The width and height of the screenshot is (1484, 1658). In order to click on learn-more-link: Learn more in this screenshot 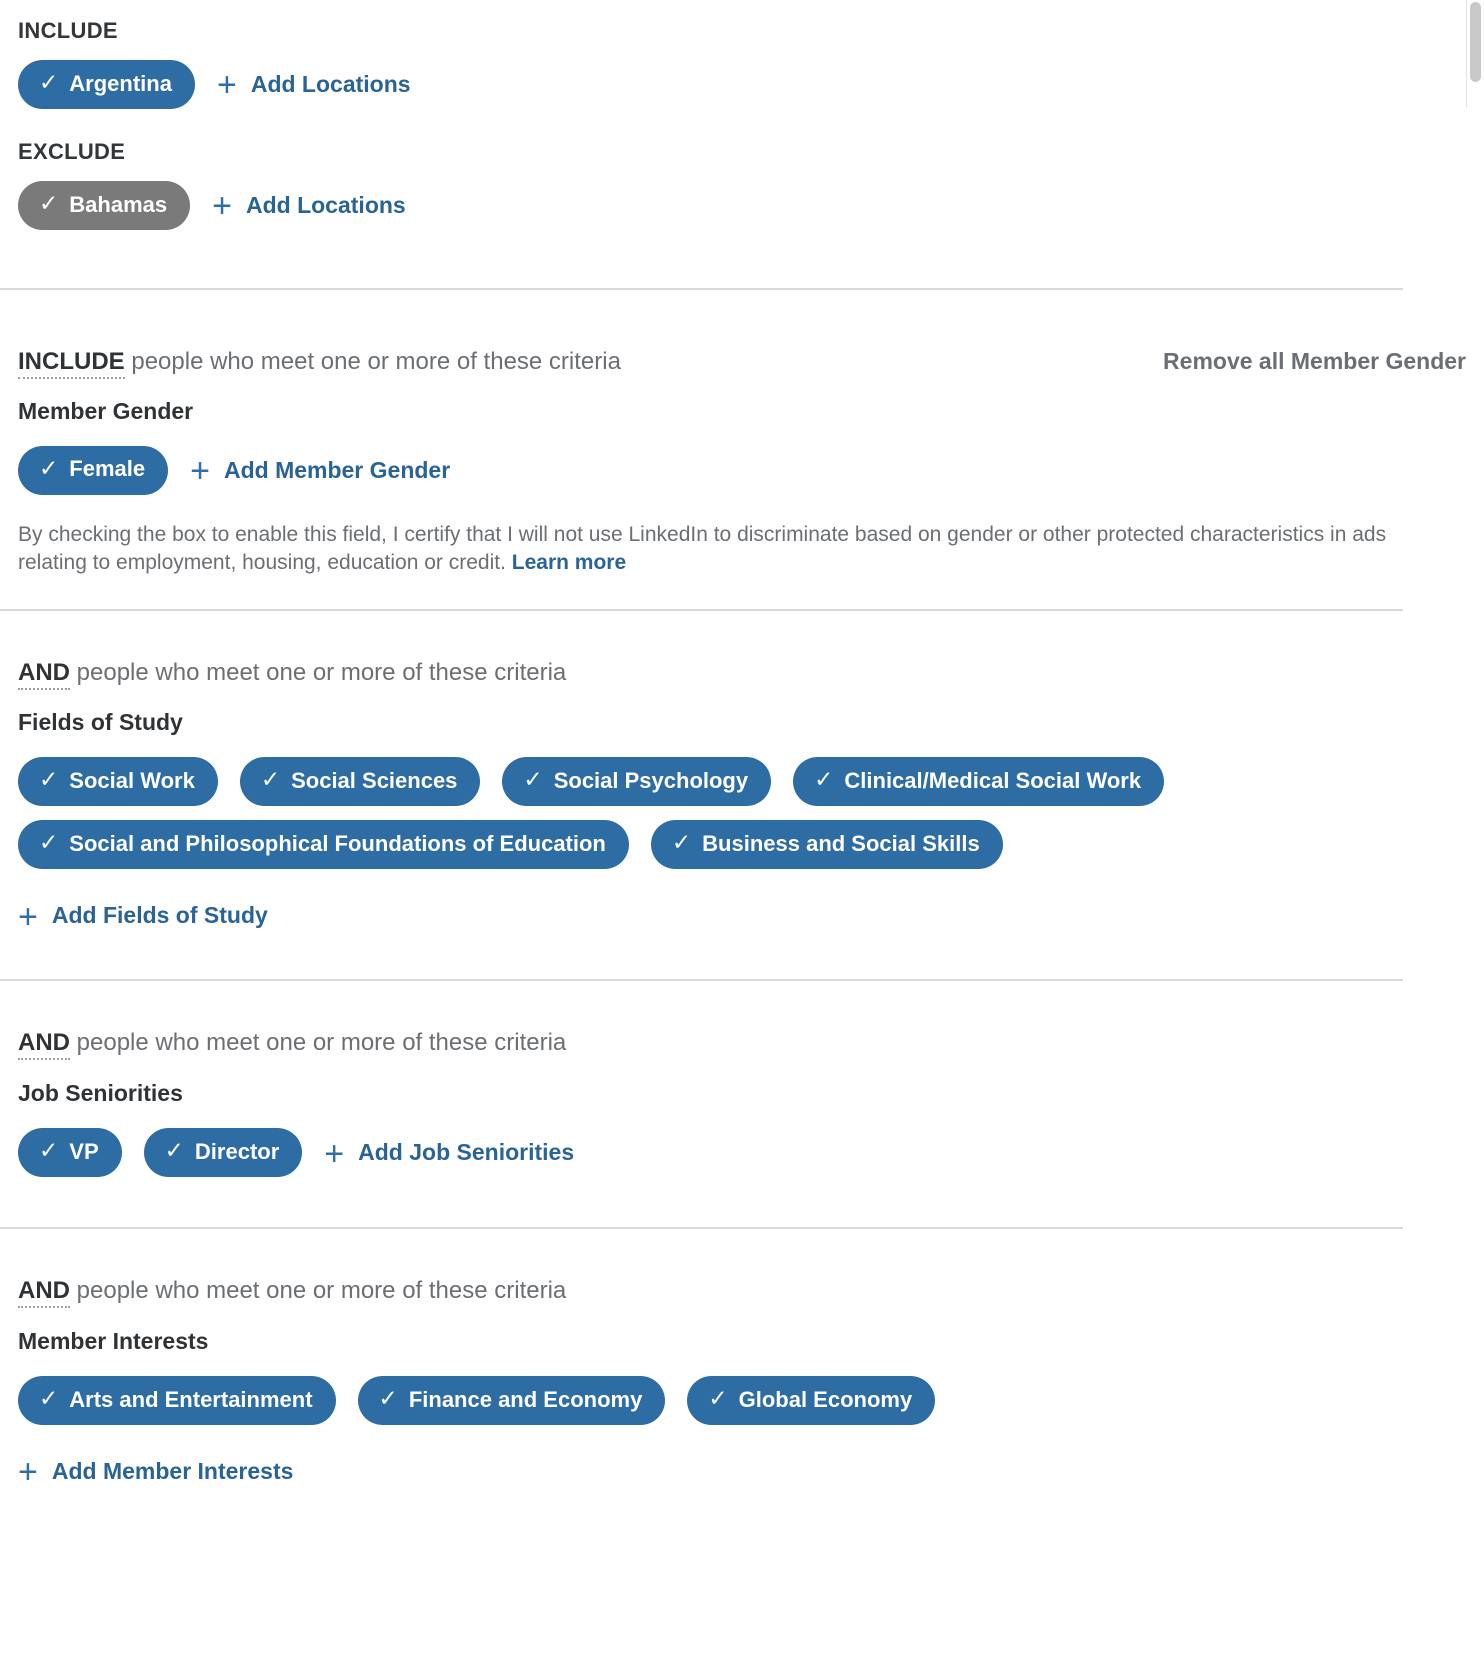, I will do `click(569, 562)`.